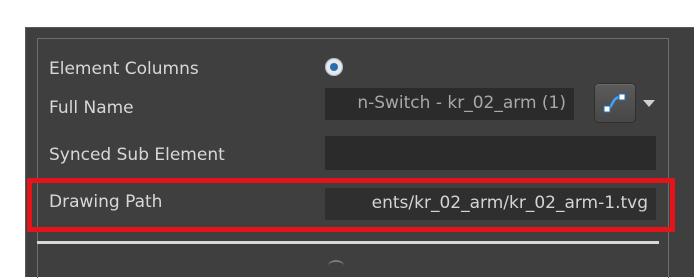 This screenshot has height=278, width=694. What do you see at coordinates (348, 242) in the screenshot?
I see `divider` at bounding box center [348, 242].